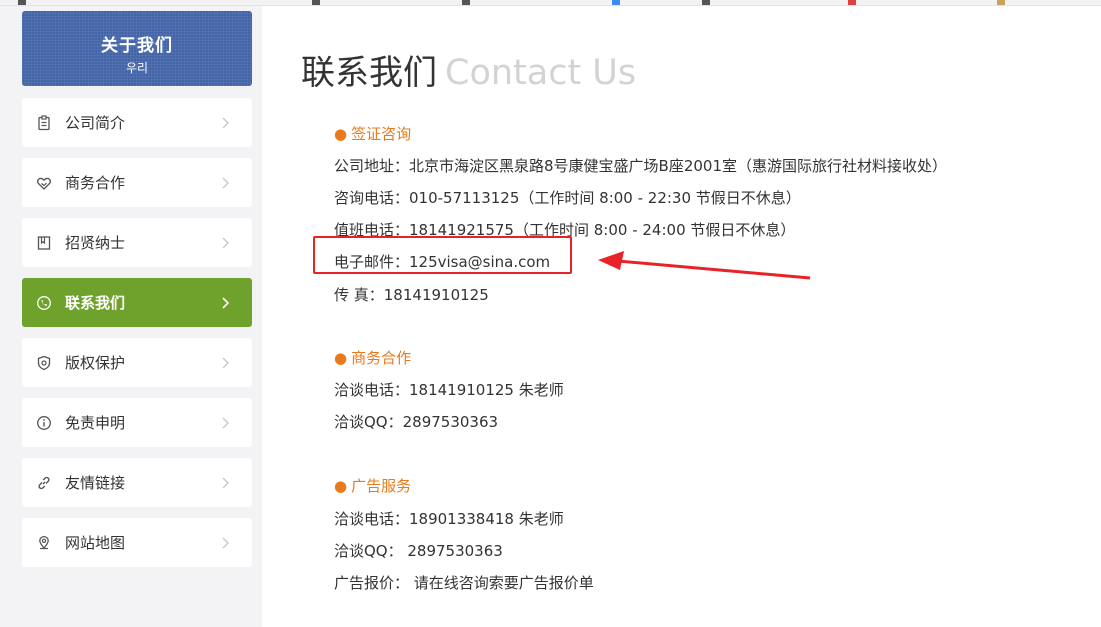  Describe the element at coordinates (381, 486) in the screenshot. I see `section-heading-label: 广告服务` at that location.